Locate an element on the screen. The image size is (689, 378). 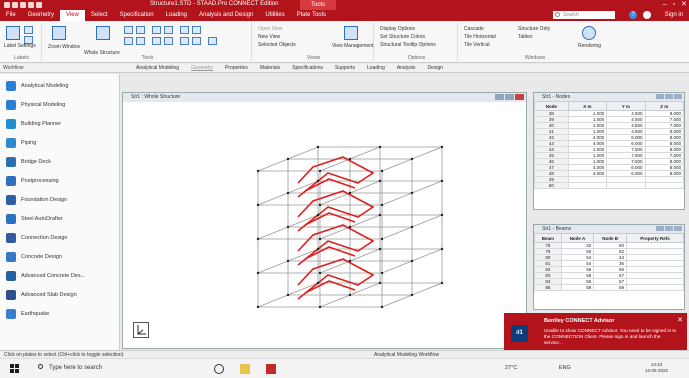
profile-icon is located at coordinates (647, 15).